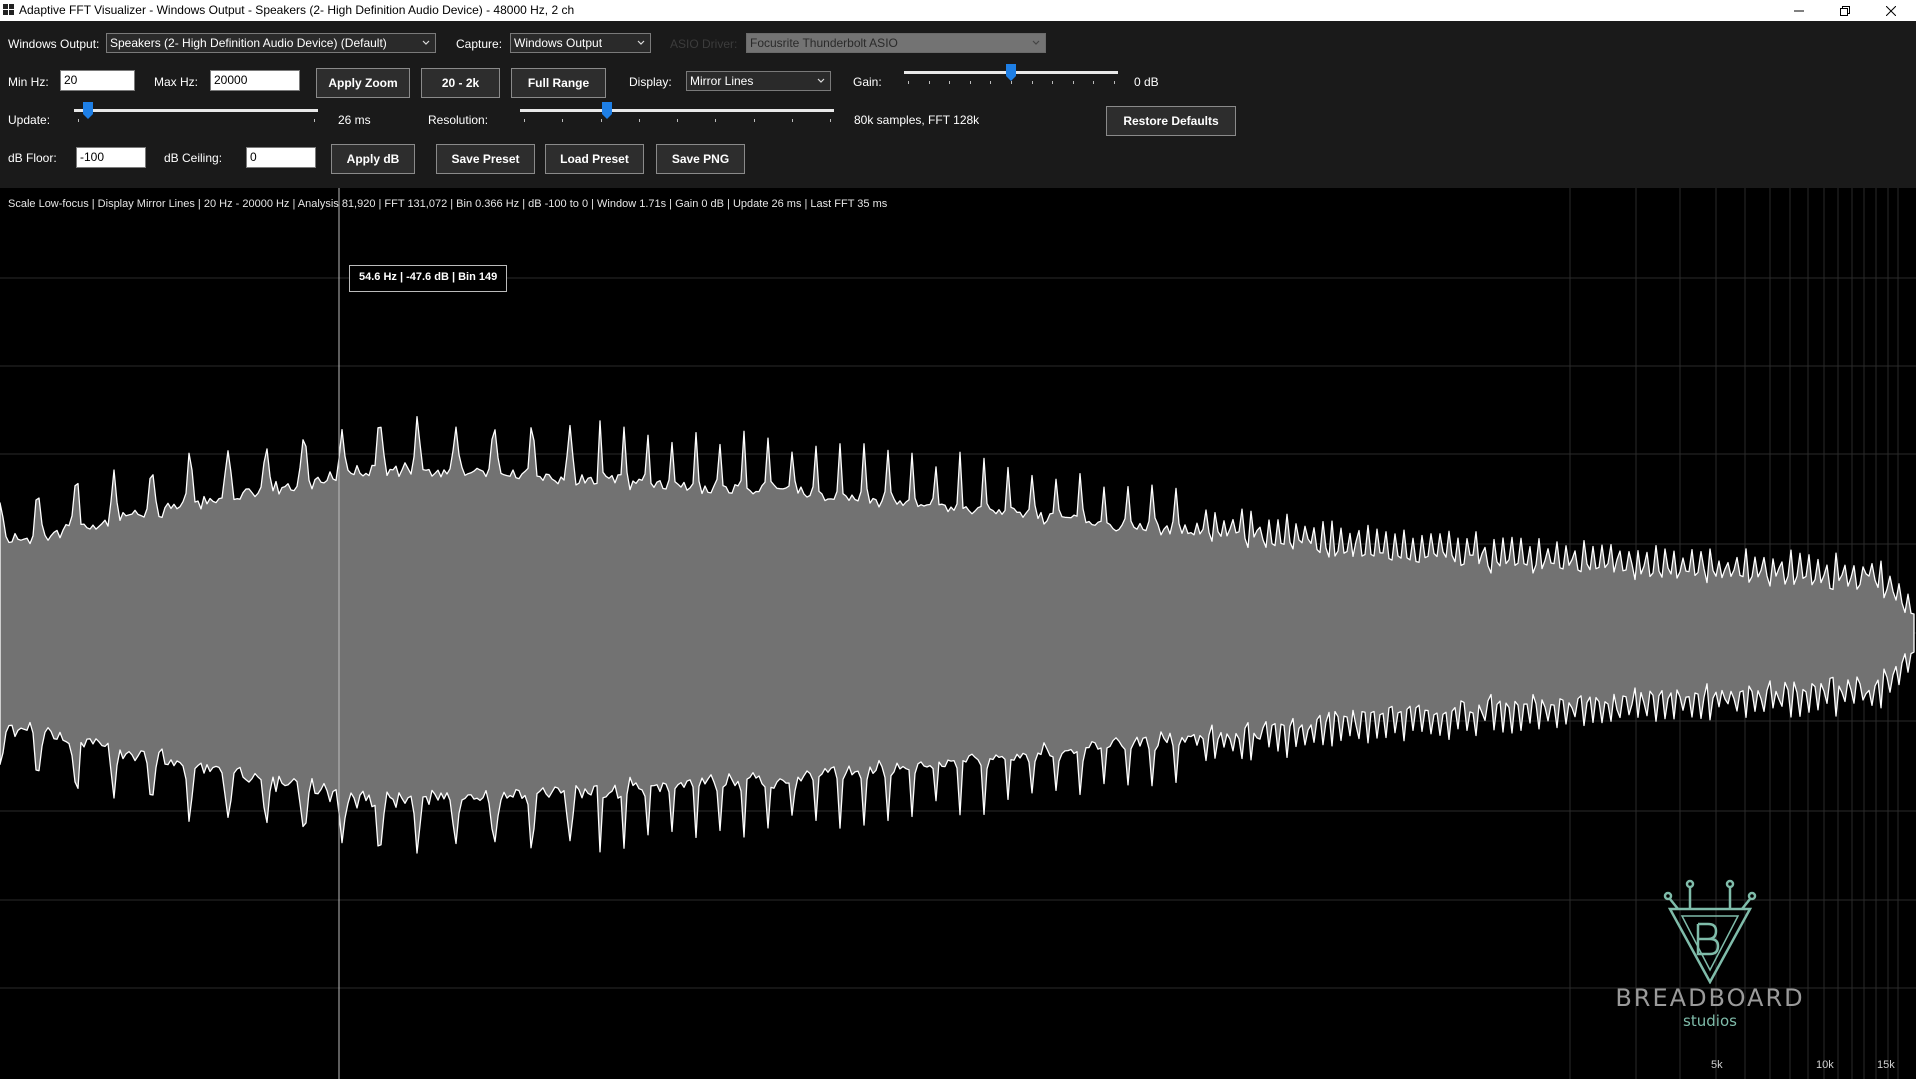 The image size is (1916, 1079). What do you see at coordinates (354, 120) in the screenshot?
I see `update-value: 26 ms` at bounding box center [354, 120].